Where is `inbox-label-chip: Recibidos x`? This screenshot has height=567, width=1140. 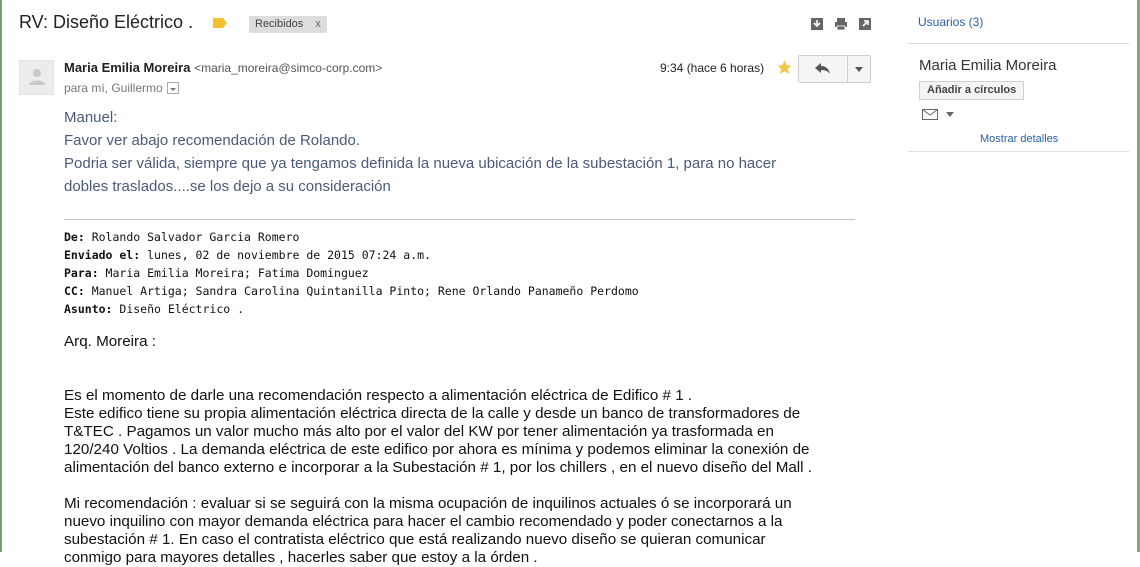
inbox-label-chip: Recibidos x is located at coordinates (288, 24).